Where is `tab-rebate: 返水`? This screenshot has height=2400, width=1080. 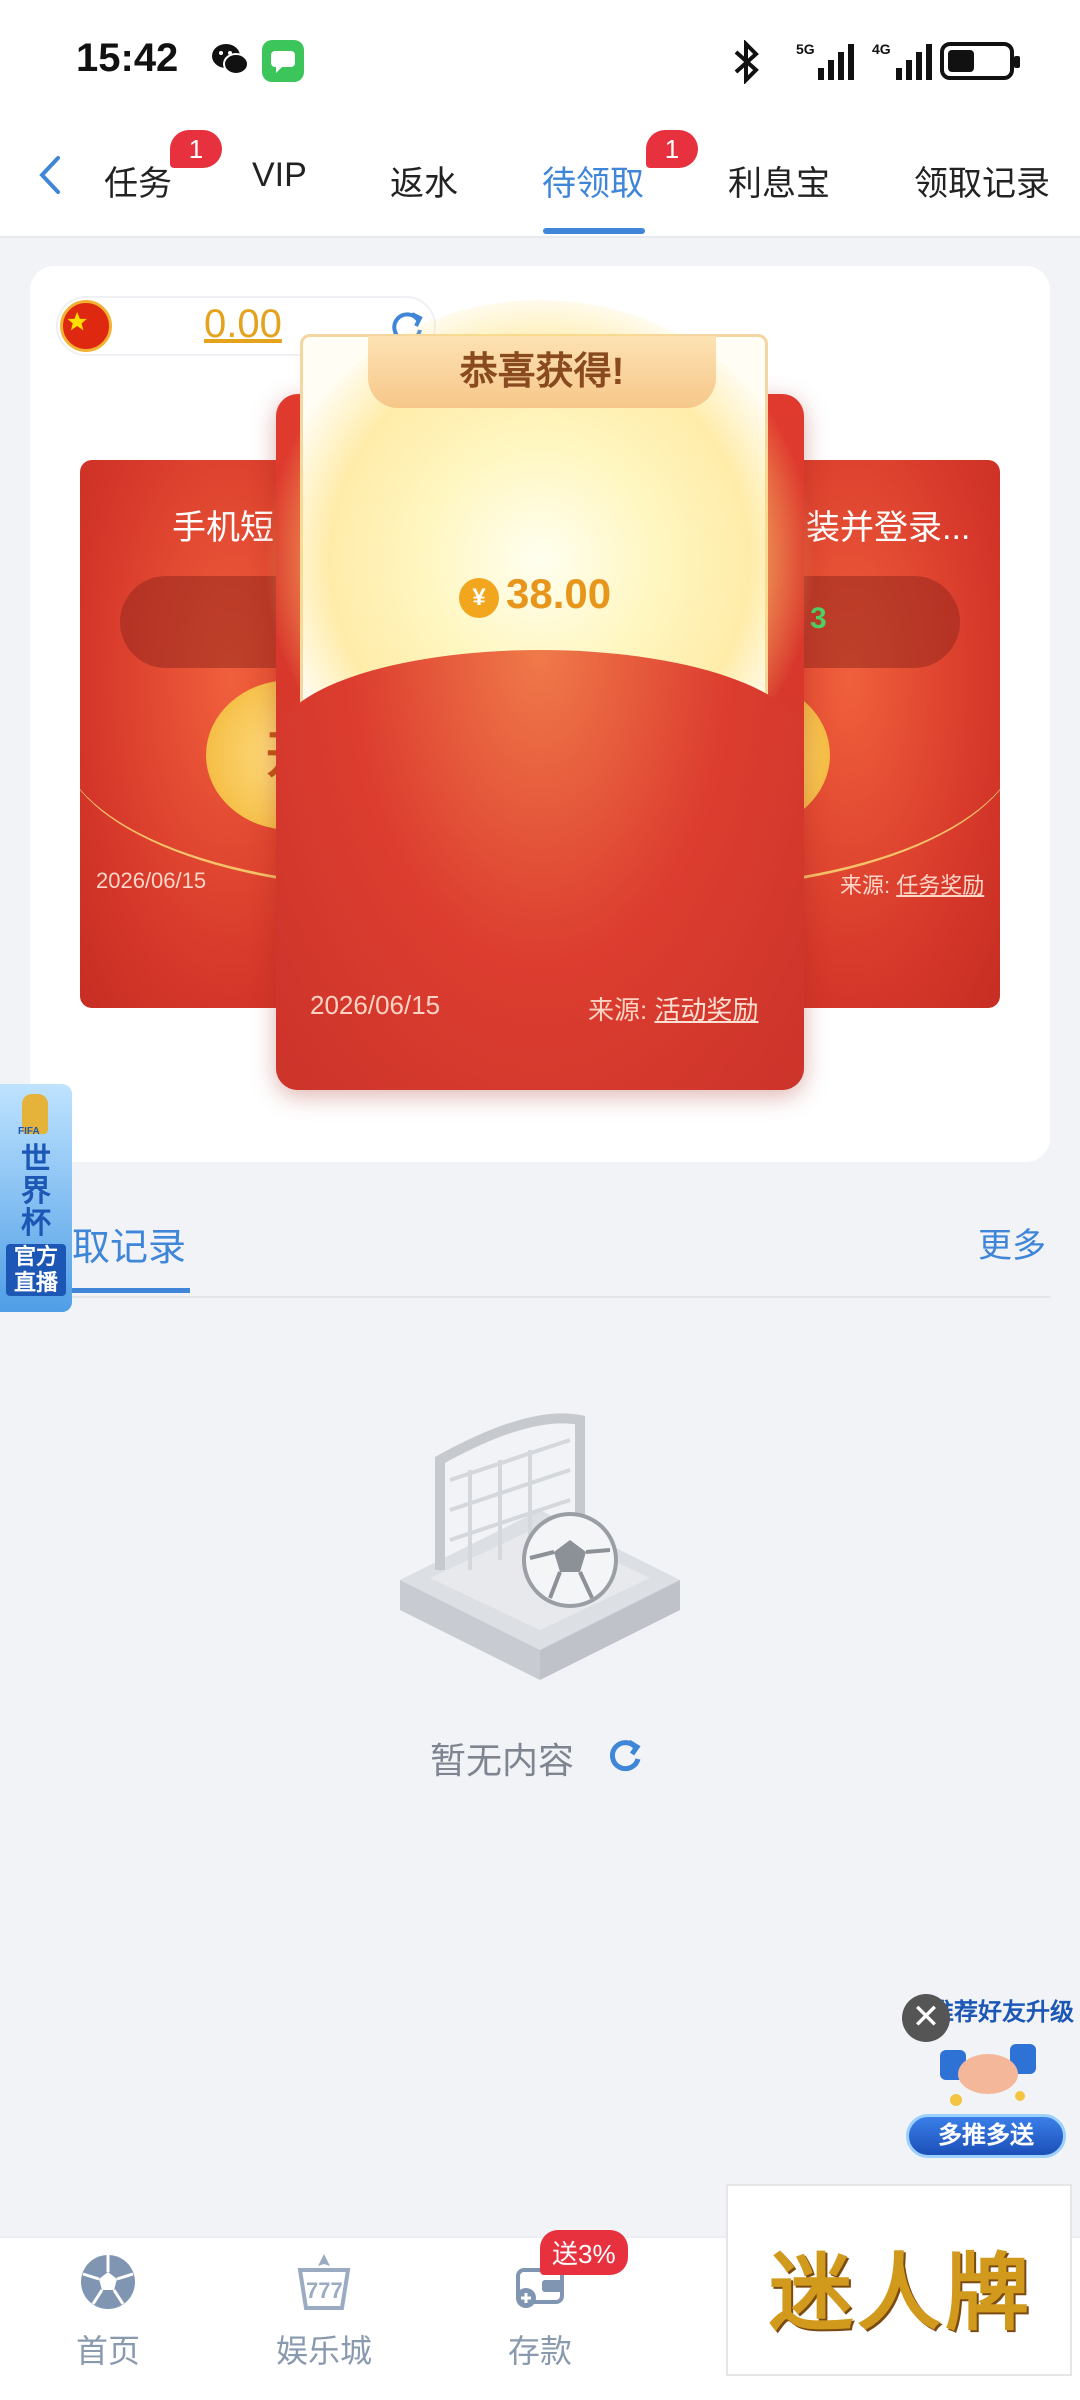 tab-rebate: 返水 is located at coordinates (424, 180).